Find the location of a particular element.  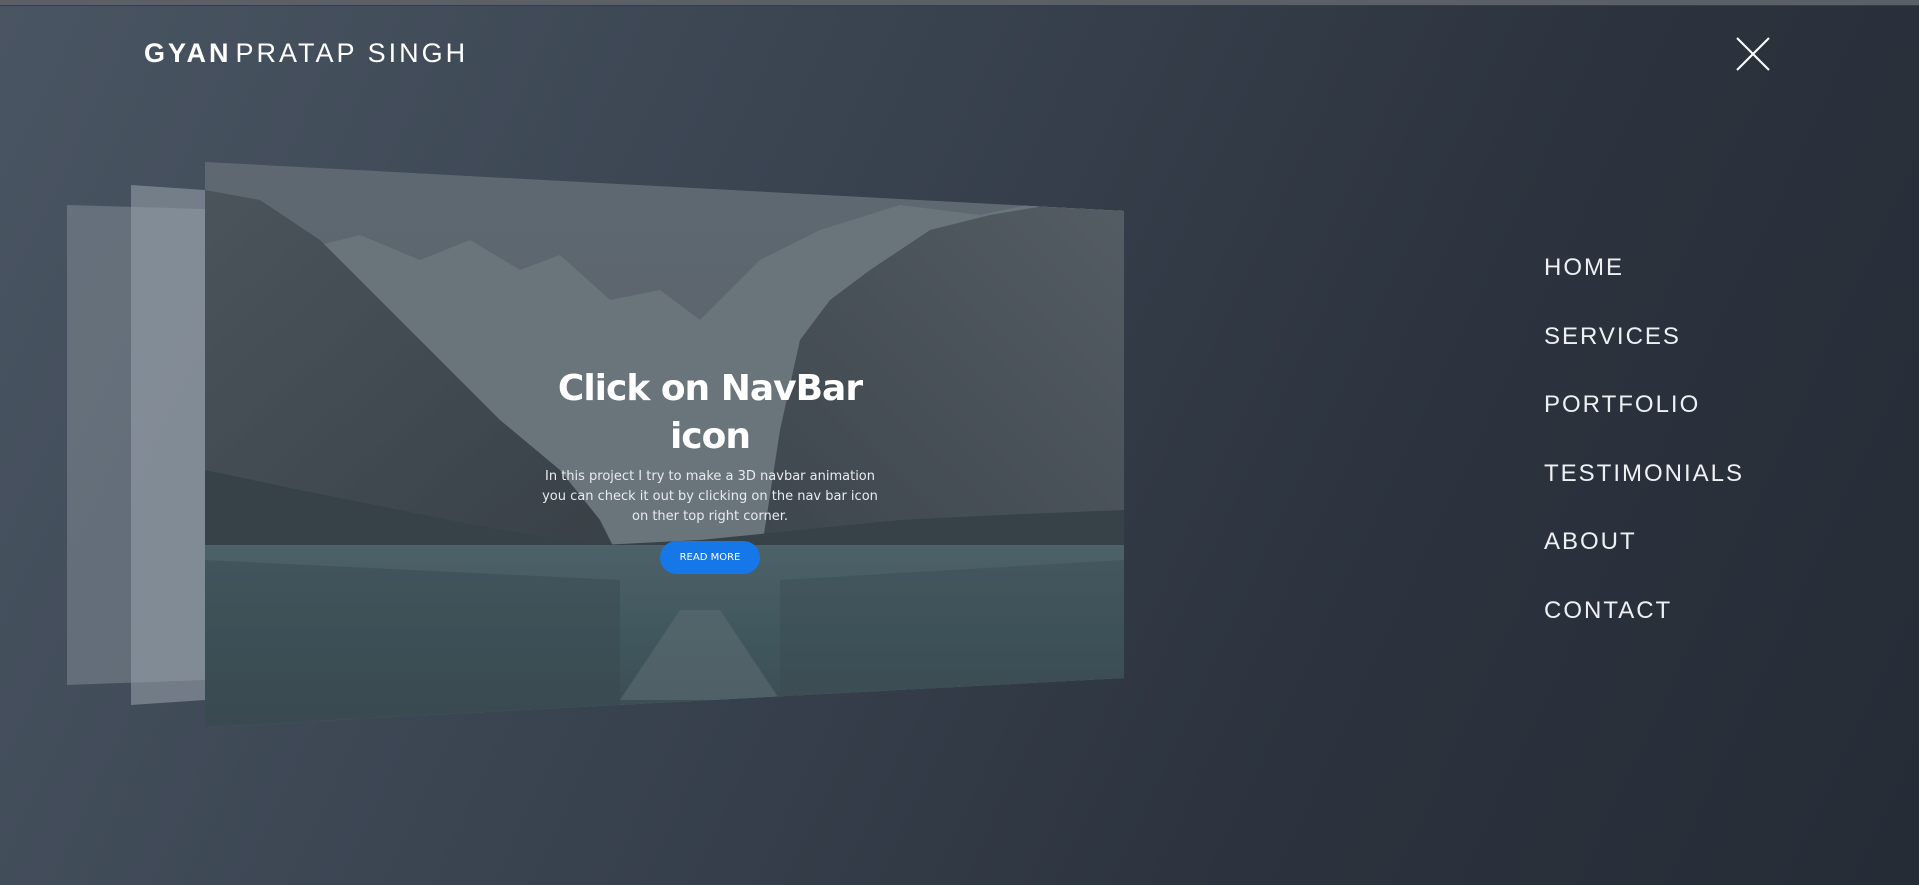

nav-item-portfolio: PORTFOLIO is located at coordinates (1644, 425).